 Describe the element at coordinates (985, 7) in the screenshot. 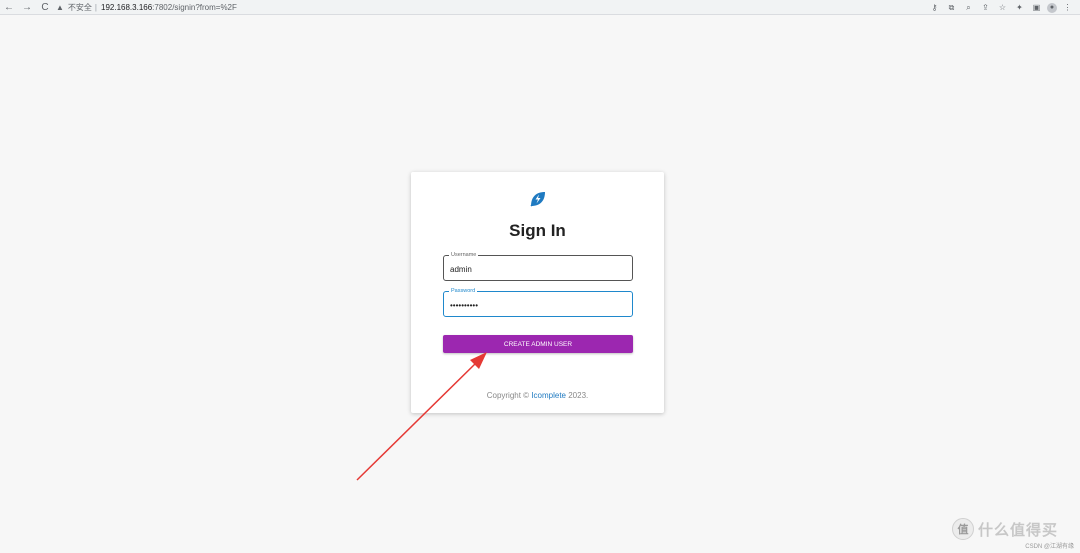

I see `share-icon: ⇪` at that location.